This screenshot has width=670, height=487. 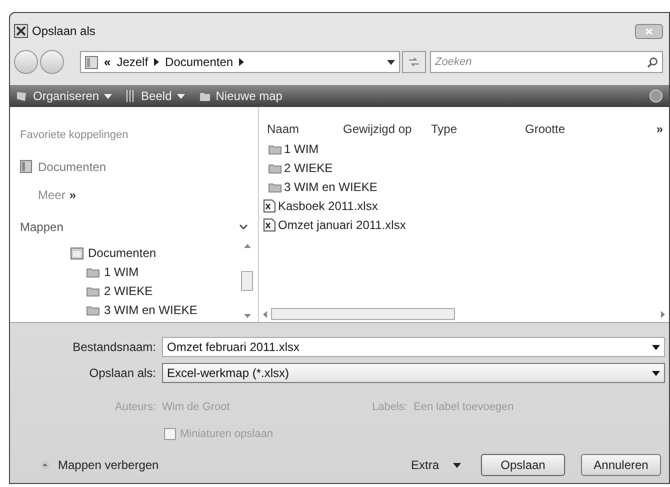 I want to click on field-label: Auteurs:, so click(x=135, y=407).